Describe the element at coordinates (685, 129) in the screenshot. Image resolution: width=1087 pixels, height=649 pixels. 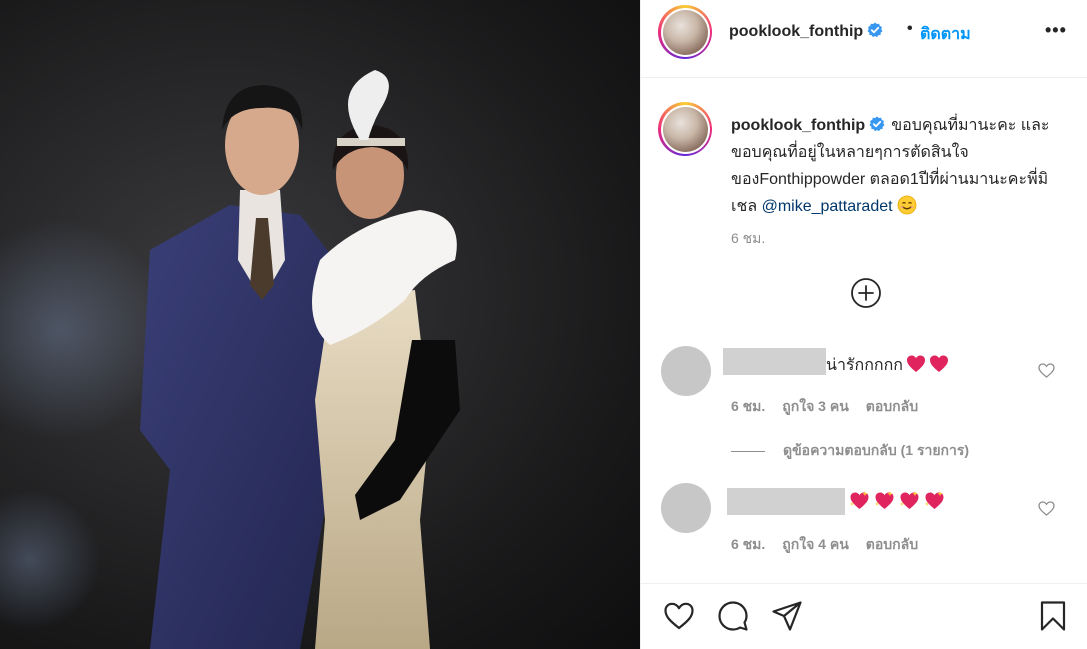
I see `caption-avatar` at that location.